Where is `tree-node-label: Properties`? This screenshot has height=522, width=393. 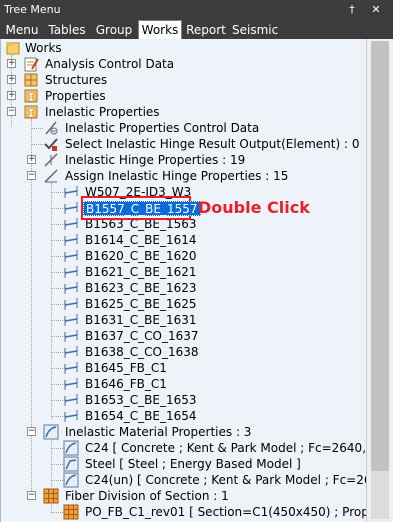
tree-node-label: Properties is located at coordinates (75, 96).